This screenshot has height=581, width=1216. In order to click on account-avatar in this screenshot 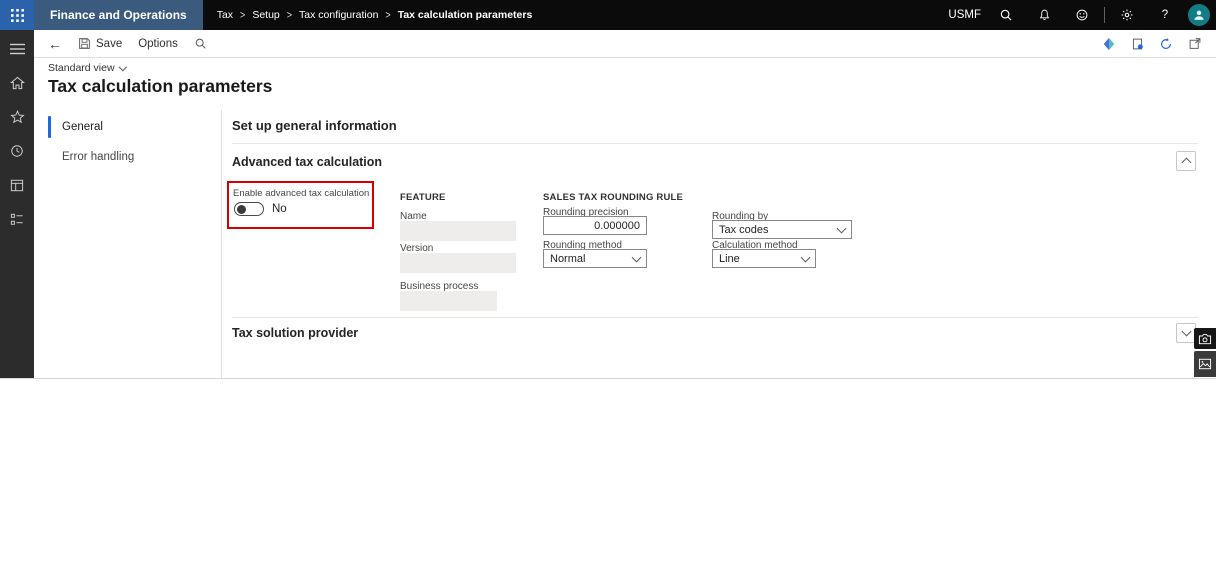, I will do `click(1199, 15)`.